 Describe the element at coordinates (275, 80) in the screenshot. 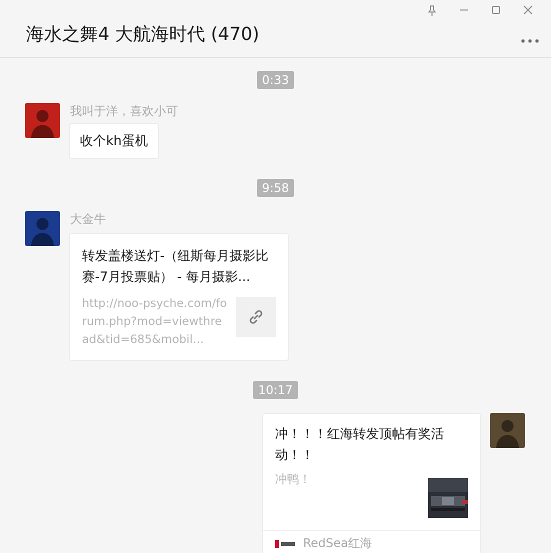

I see `timestamp: 0:33` at that location.